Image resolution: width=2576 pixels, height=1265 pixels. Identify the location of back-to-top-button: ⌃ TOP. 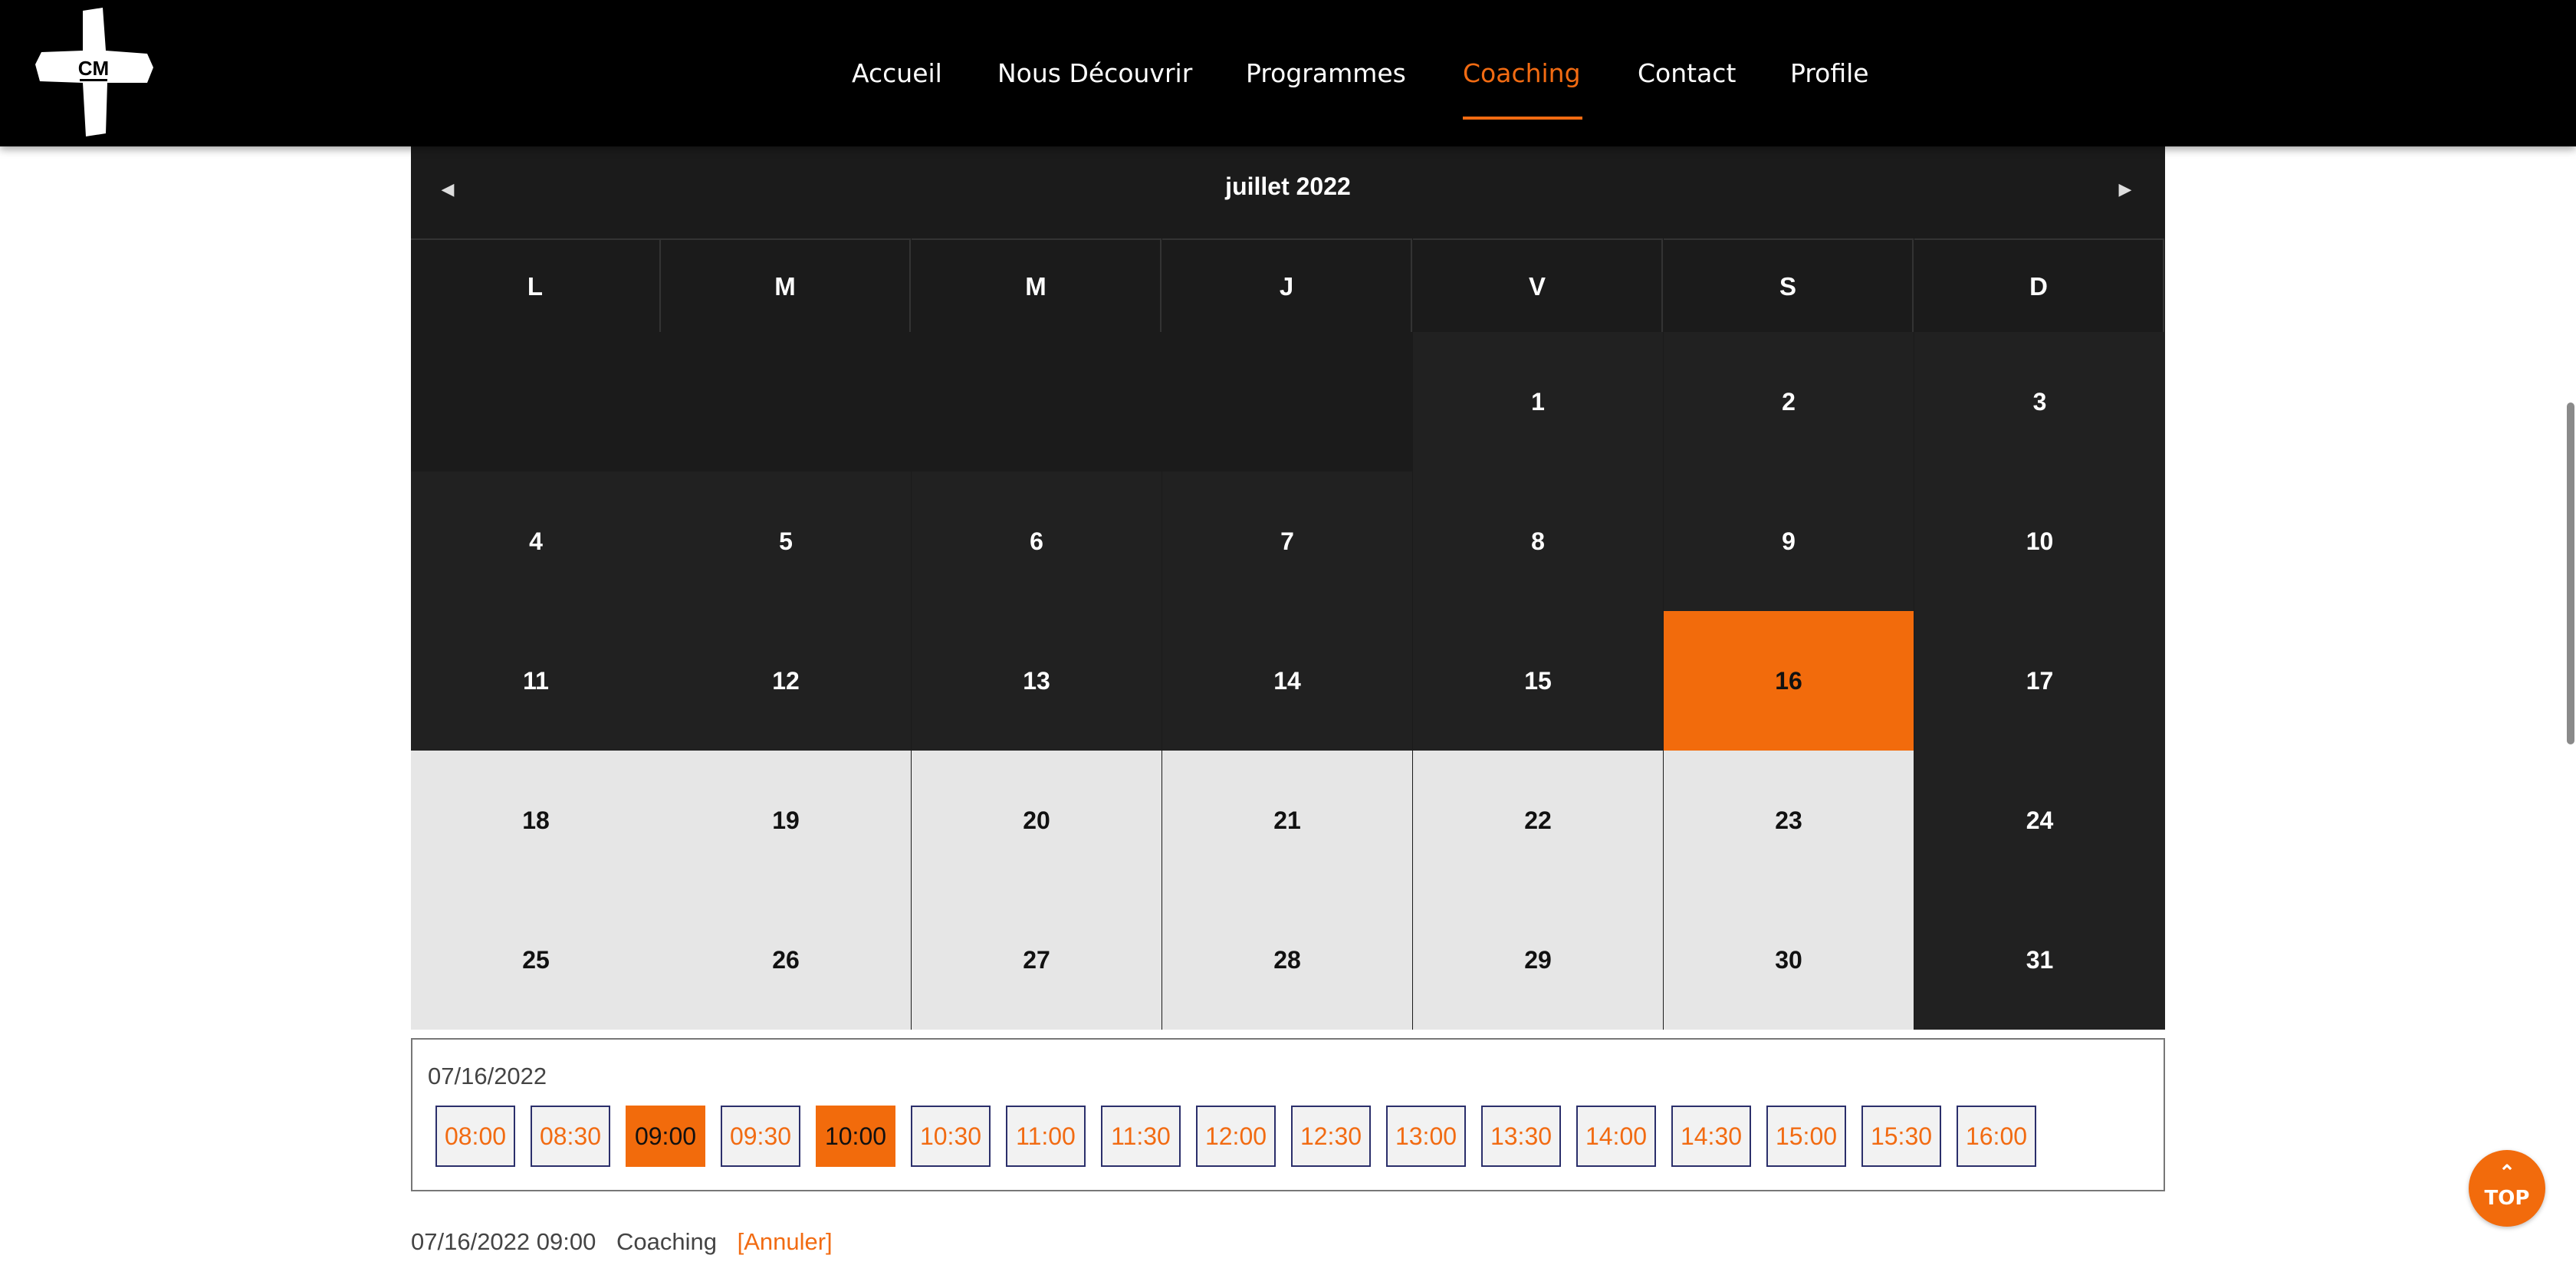
(2507, 1188).